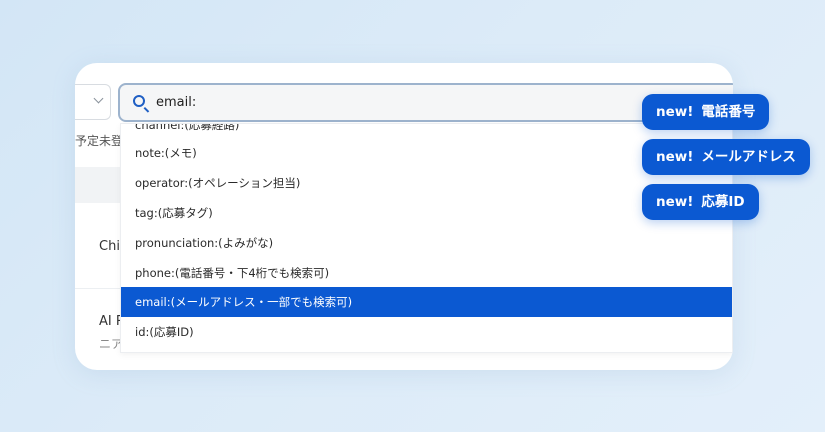 The height and width of the screenshot is (432, 825). What do you see at coordinates (723, 202) in the screenshot?
I see `badge-label: 応募ID` at bounding box center [723, 202].